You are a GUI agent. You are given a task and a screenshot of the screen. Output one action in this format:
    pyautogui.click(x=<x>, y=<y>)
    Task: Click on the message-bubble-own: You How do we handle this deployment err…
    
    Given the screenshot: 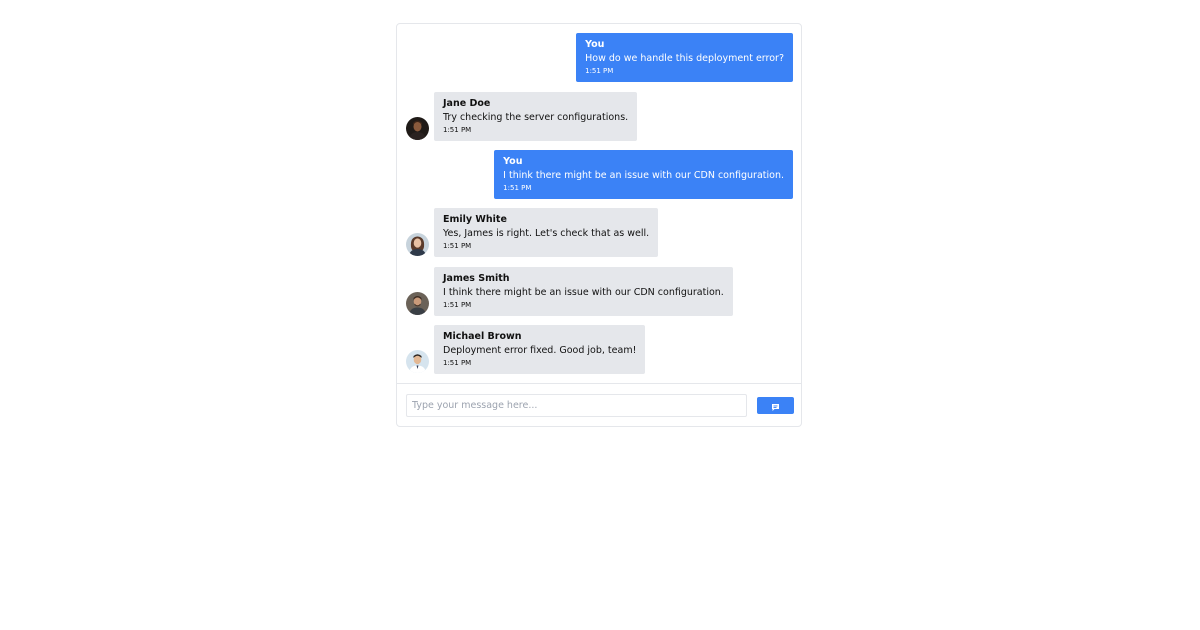 What is the action you would take?
    pyautogui.click(x=684, y=57)
    